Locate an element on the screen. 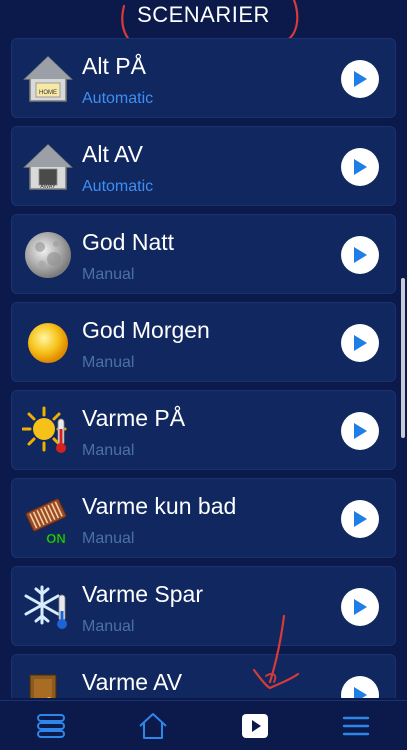 The width and height of the screenshot is (407, 750). heater-on-icon: ON is located at coordinates (46, 521).